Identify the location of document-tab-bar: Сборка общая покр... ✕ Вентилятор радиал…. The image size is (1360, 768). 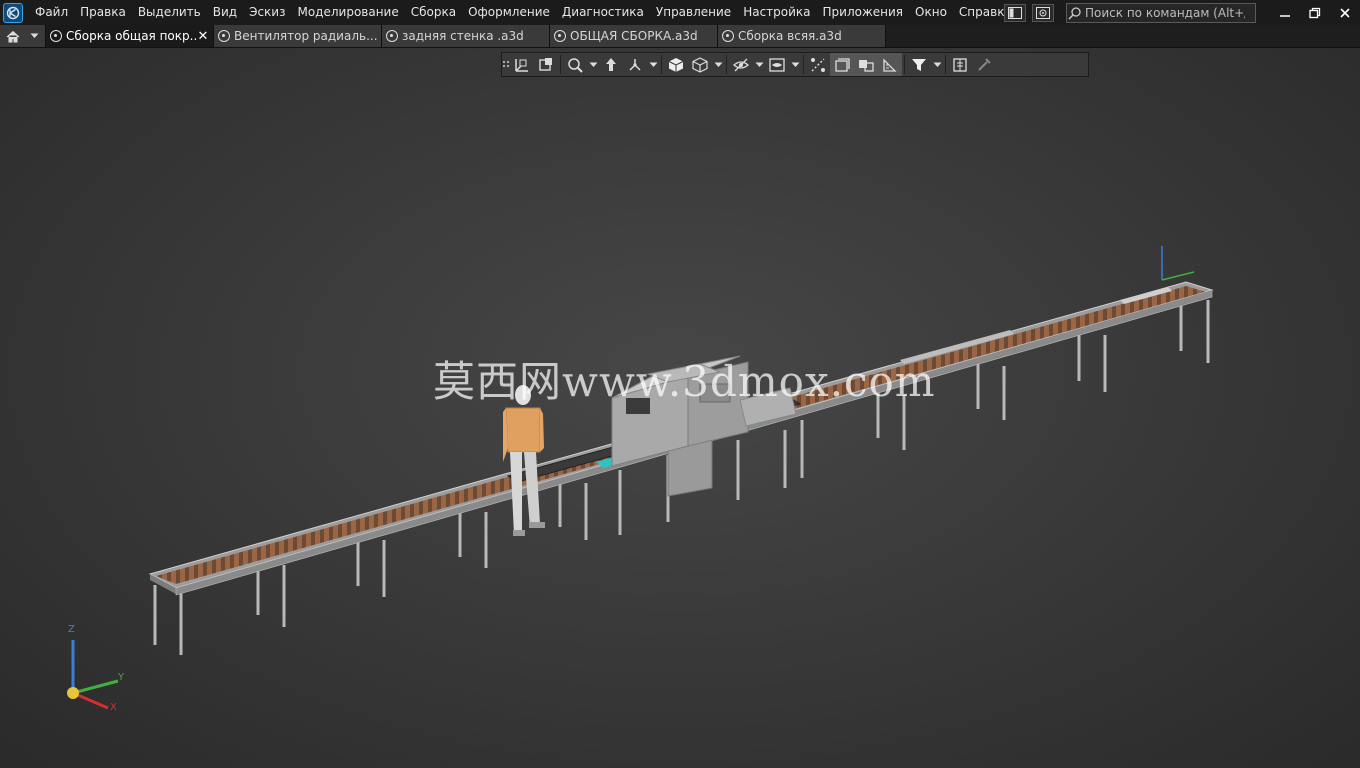
(680, 36).